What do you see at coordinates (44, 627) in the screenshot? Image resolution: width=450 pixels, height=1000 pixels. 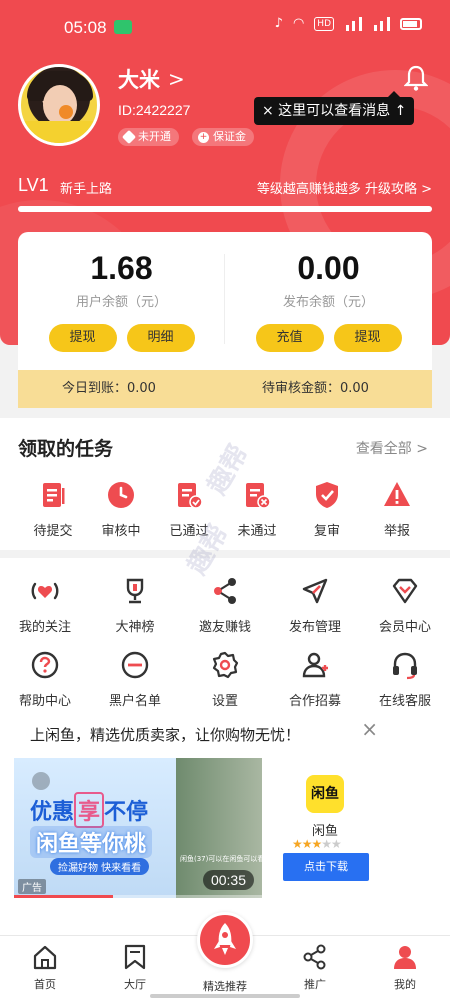 I see `grid-label: 我的关注` at bounding box center [44, 627].